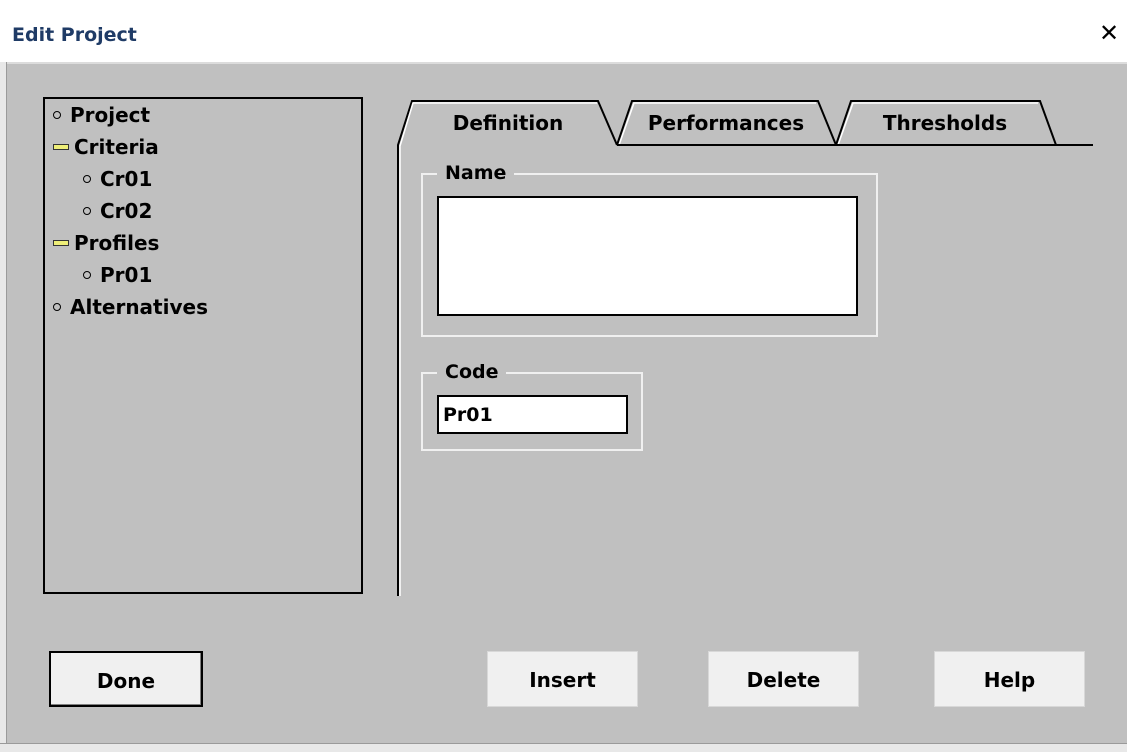 The image size is (1127, 752). I want to click on tree-item-project: Project, so click(101, 115).